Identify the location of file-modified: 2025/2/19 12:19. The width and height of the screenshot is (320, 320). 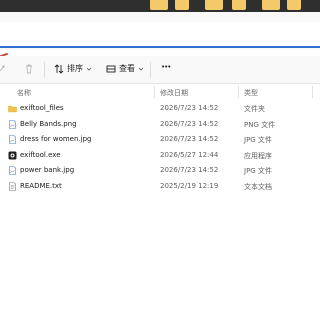
(189, 185).